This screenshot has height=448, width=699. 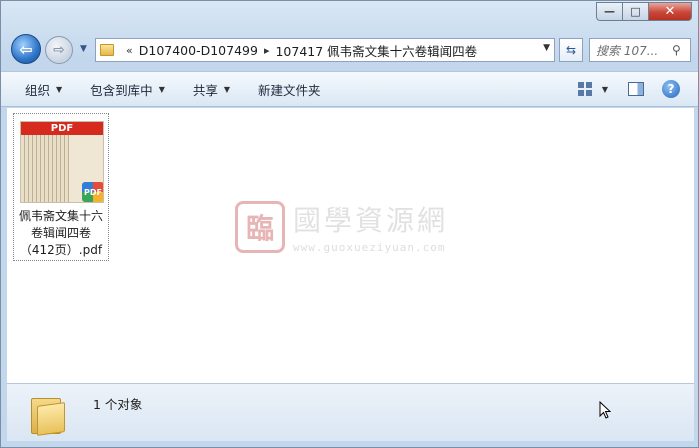 I want to click on thumbnail-page-left, so click(x=45, y=168).